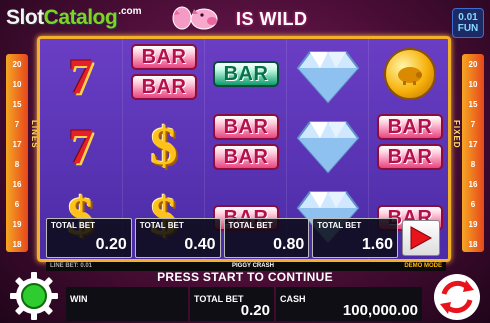  Describe the element at coordinates (34, 296) in the screenshot. I see `settings-gear-icon` at that location.